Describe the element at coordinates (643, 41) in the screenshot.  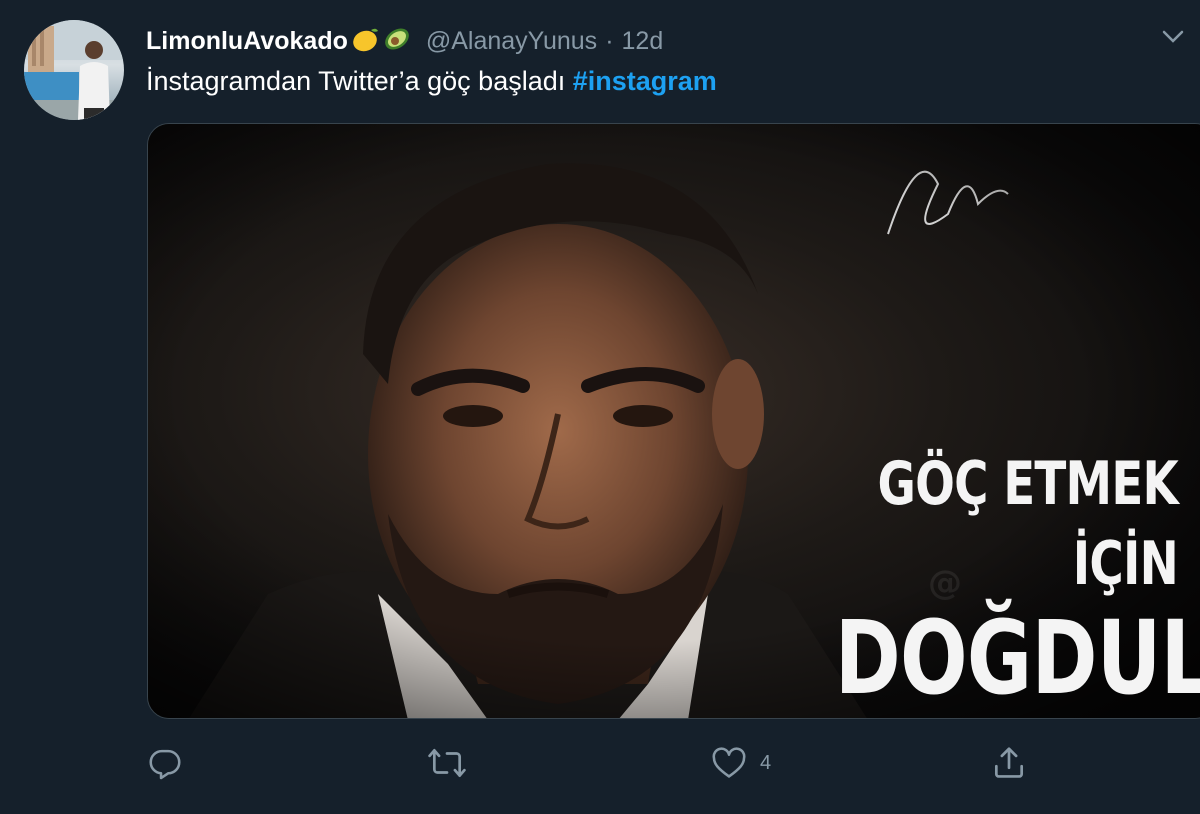
I see `timestamp: 12d` at that location.